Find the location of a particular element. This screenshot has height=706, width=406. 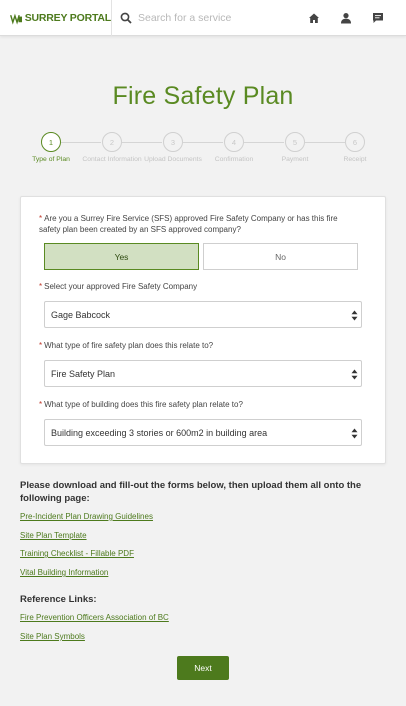

fire-safety-company-select: Gage Babcock is located at coordinates (203, 314).